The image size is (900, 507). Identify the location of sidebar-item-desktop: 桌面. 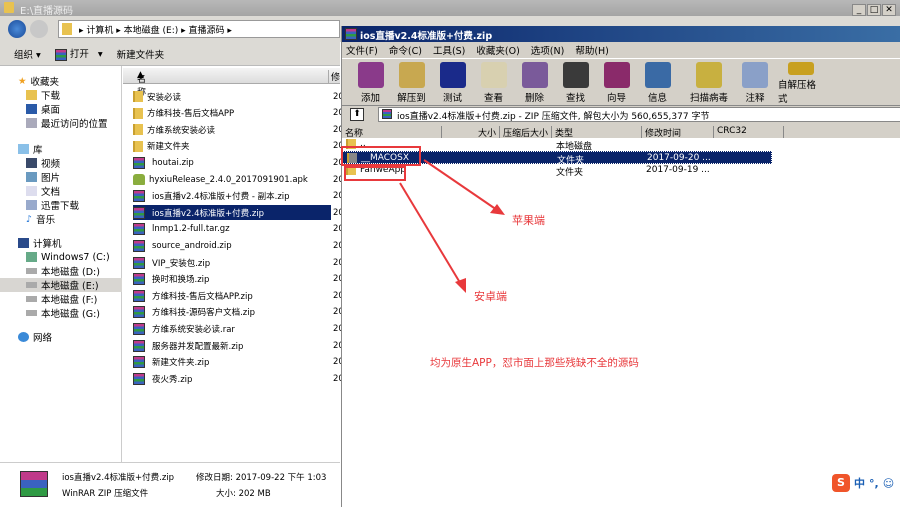
(61, 109).